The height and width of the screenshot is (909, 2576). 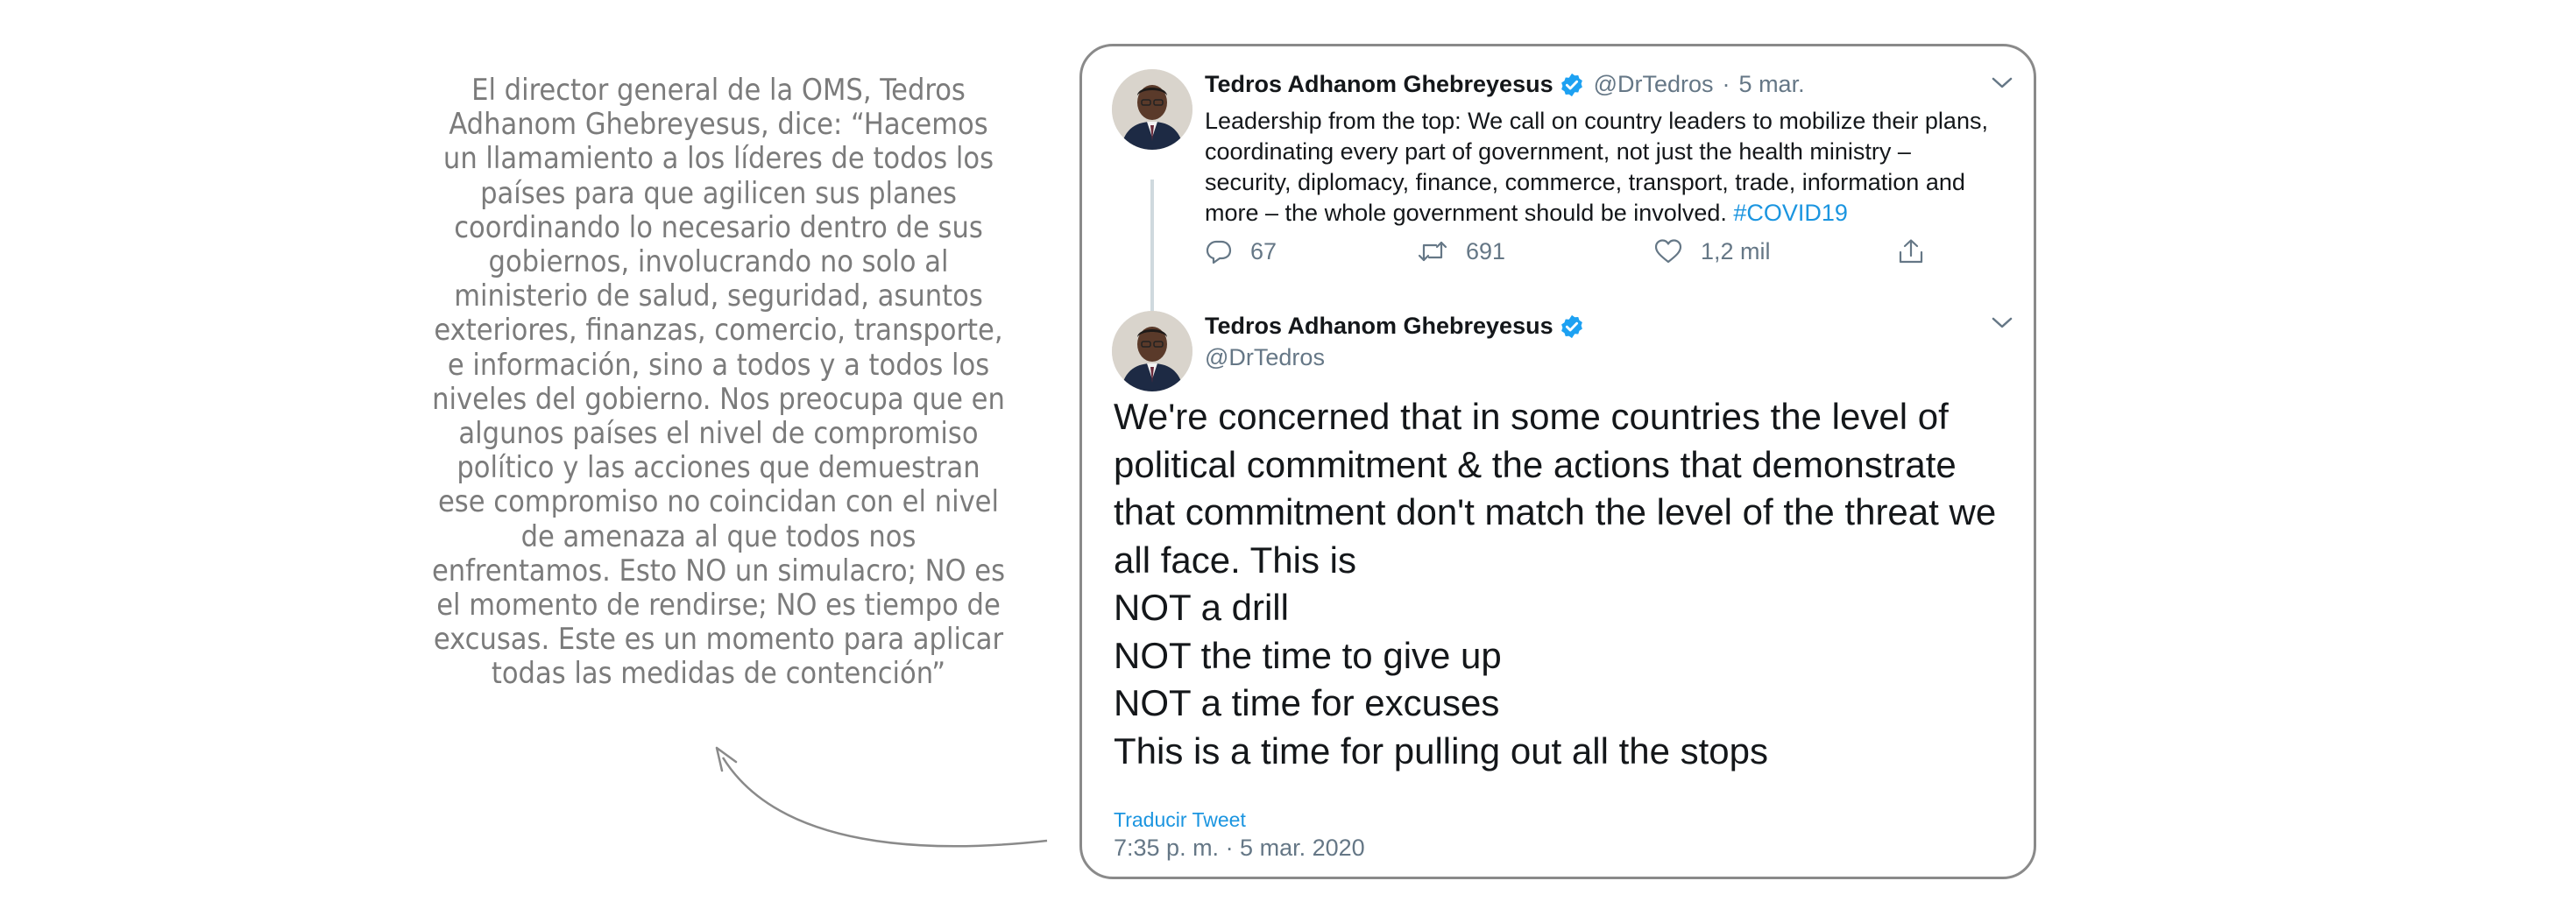 I want to click on retweet-count: 691, so click(x=1486, y=251).